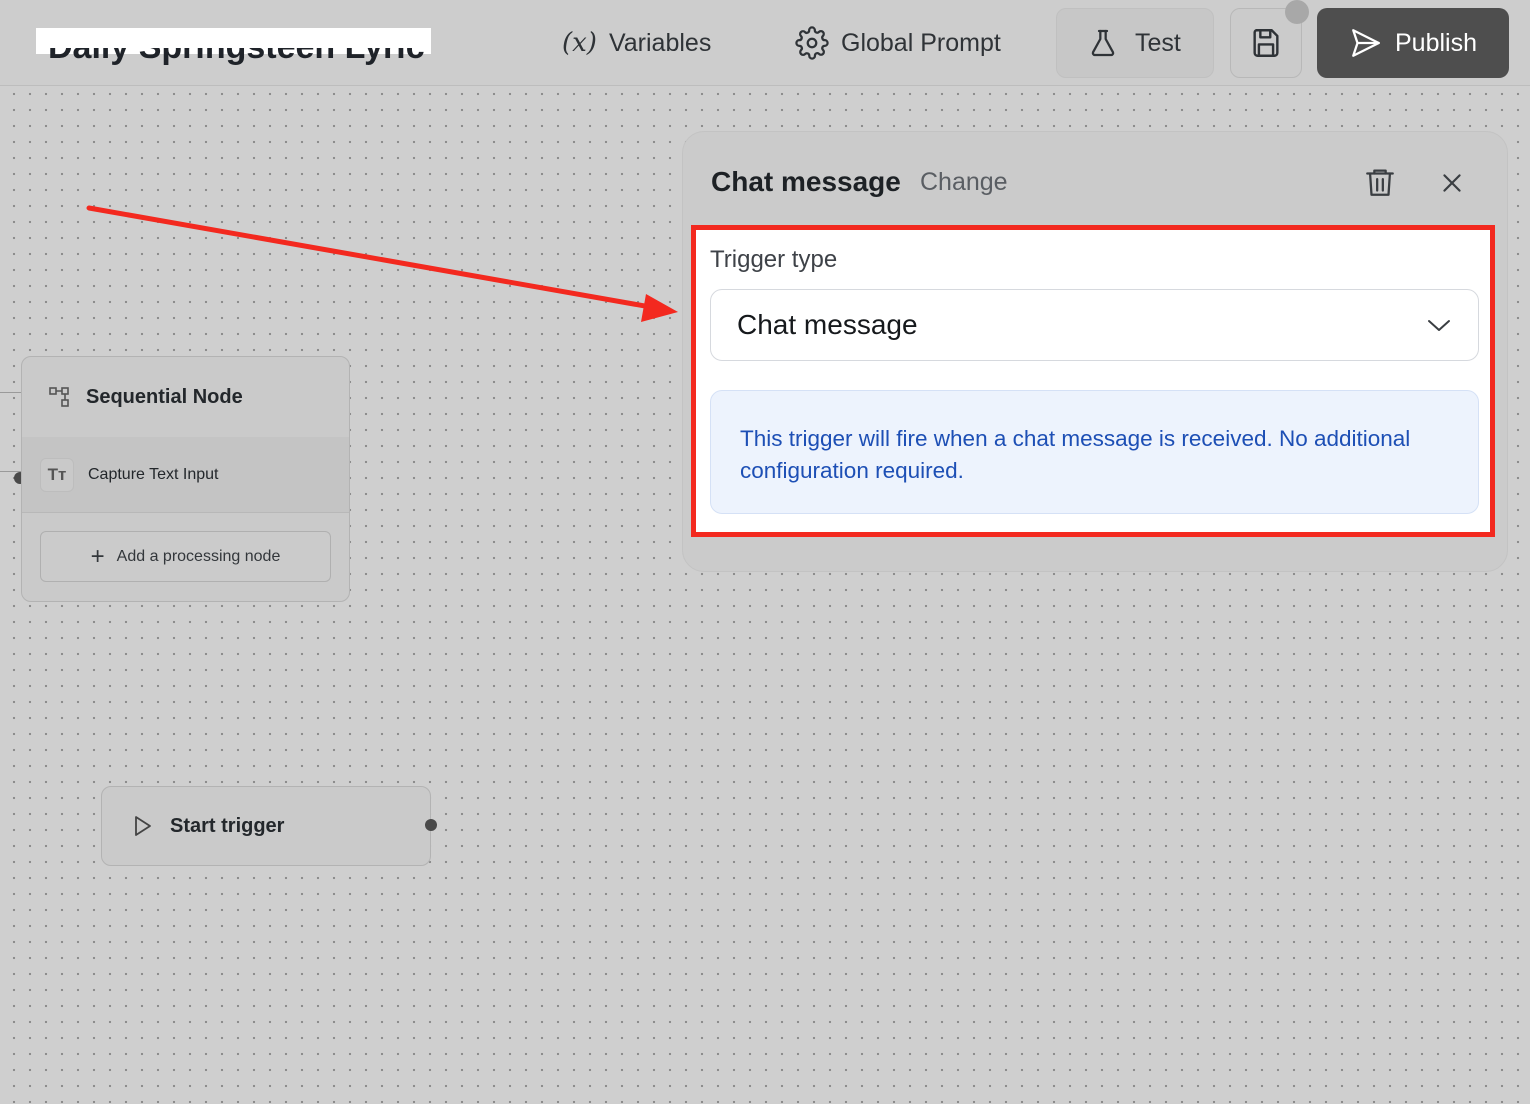 The width and height of the screenshot is (1530, 1104). I want to click on unsaved-indicator, so click(1297, 12).